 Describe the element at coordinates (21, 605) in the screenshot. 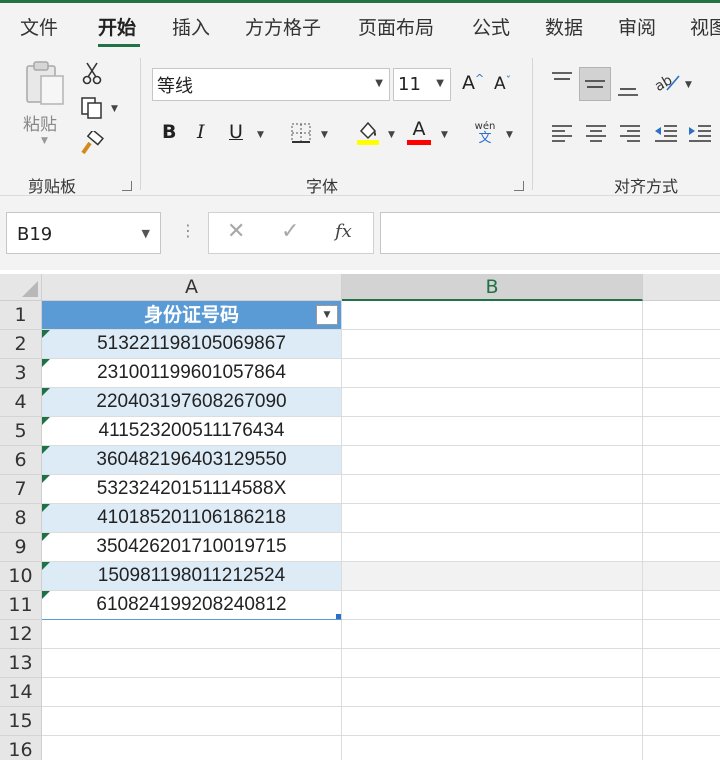

I see `row-header: 11` at that location.